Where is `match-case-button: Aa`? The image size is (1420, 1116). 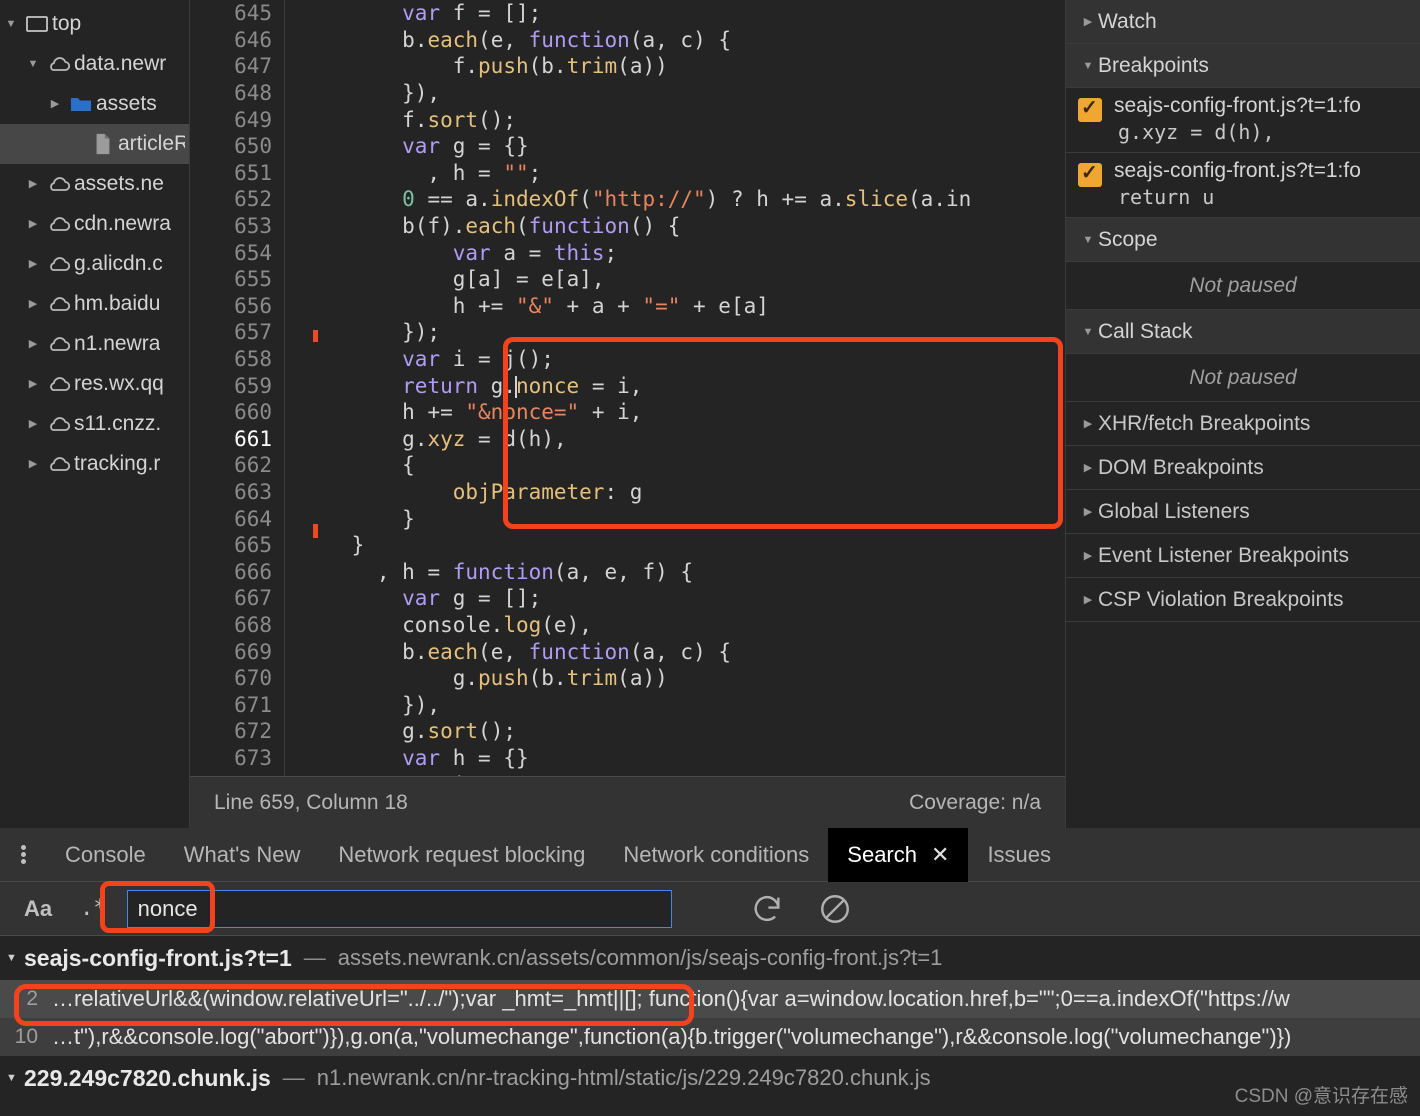
match-case-button: Aa is located at coordinates (38, 909).